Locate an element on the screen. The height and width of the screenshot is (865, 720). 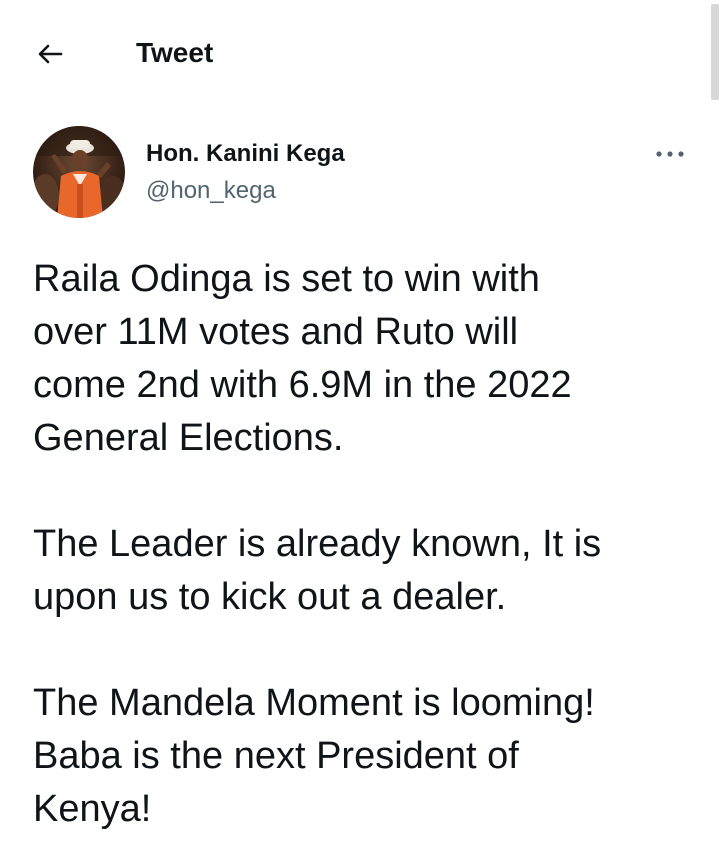
top-bar: Tweet is located at coordinates (360, 52).